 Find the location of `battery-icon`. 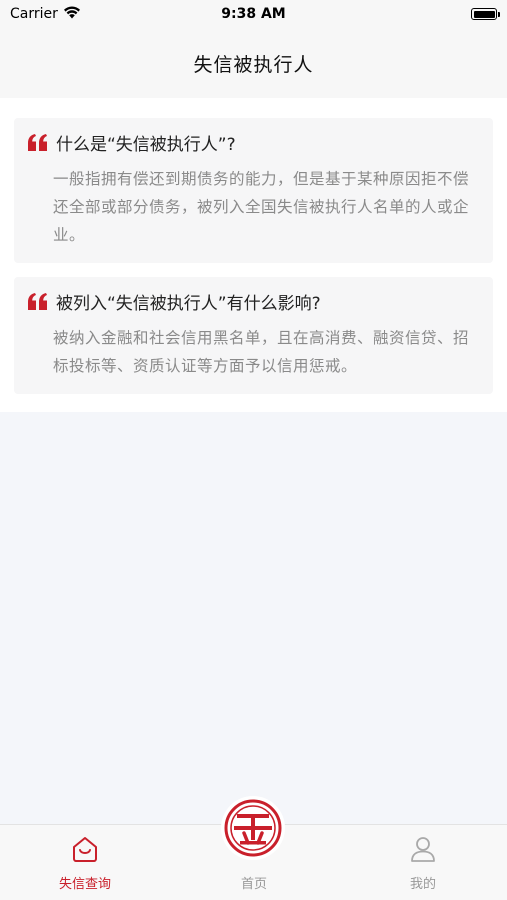

battery-icon is located at coordinates (485, 14).